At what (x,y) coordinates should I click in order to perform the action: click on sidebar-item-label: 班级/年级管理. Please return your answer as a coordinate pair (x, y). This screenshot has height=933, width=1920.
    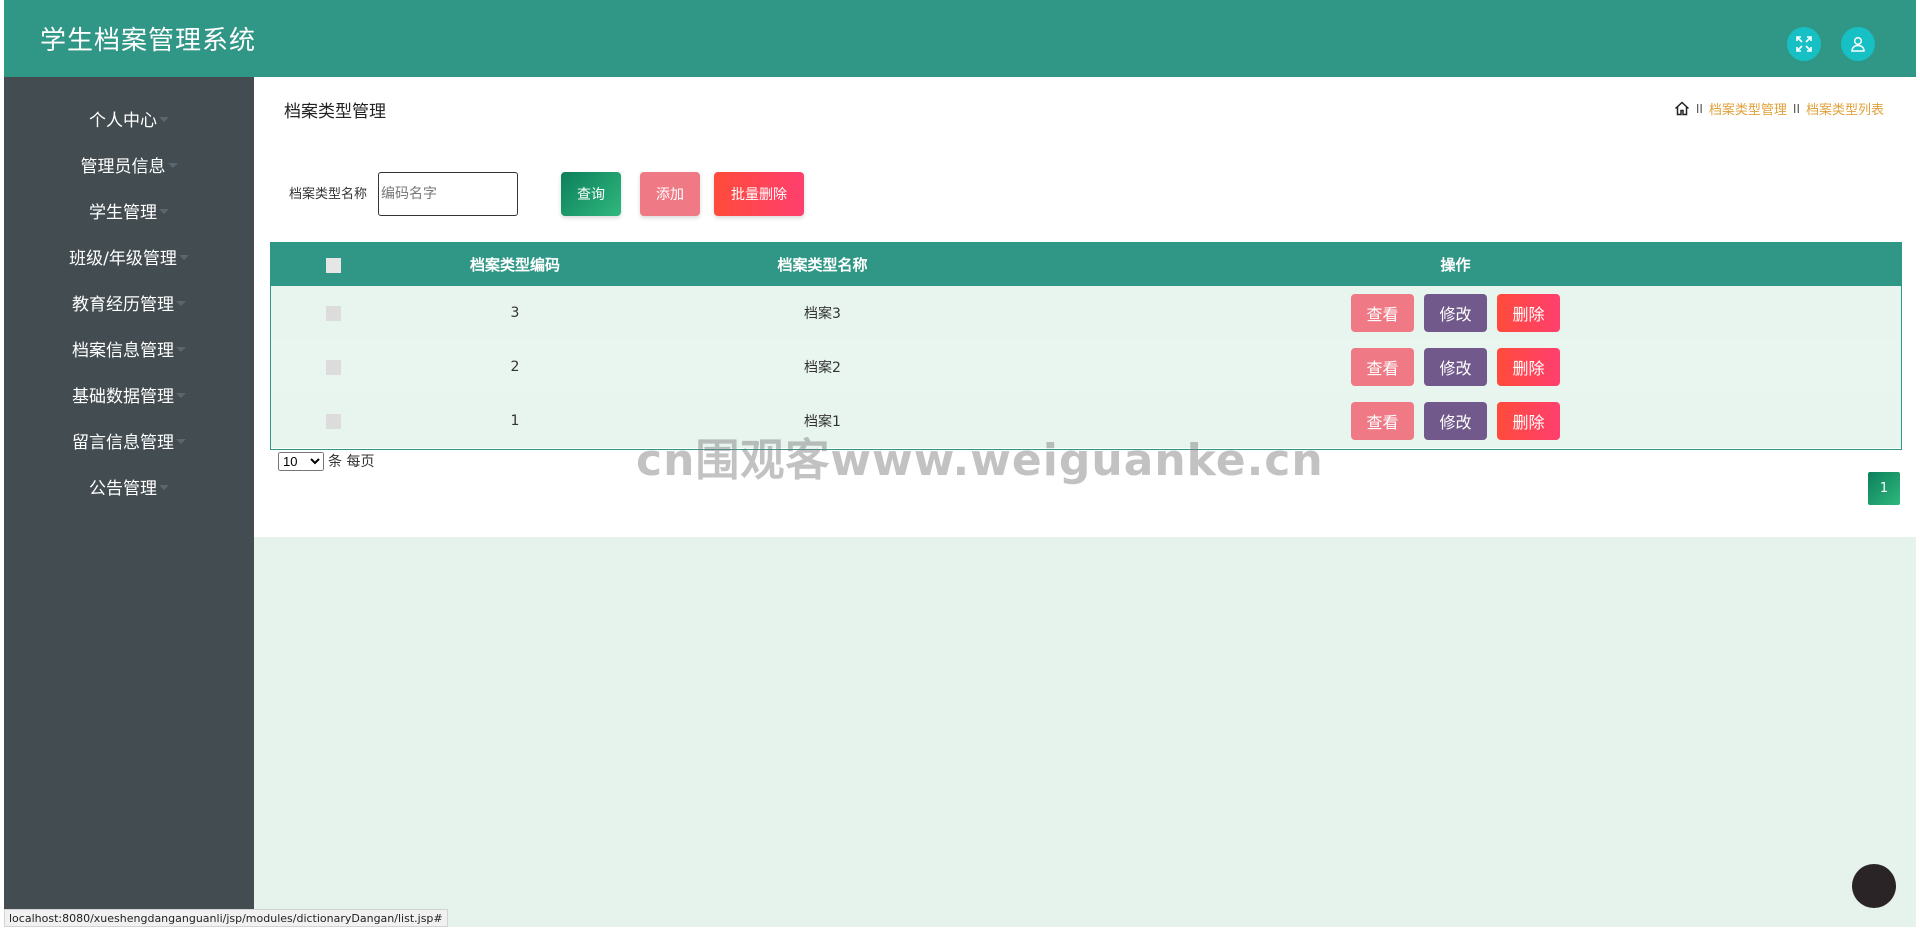
    Looking at the image, I should click on (123, 258).